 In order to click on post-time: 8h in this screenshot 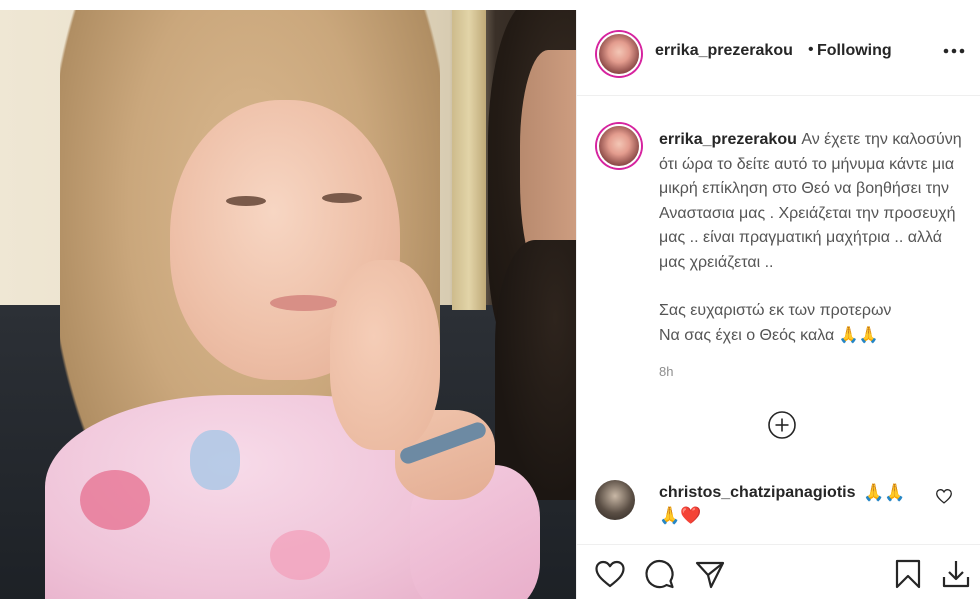, I will do `click(666, 371)`.